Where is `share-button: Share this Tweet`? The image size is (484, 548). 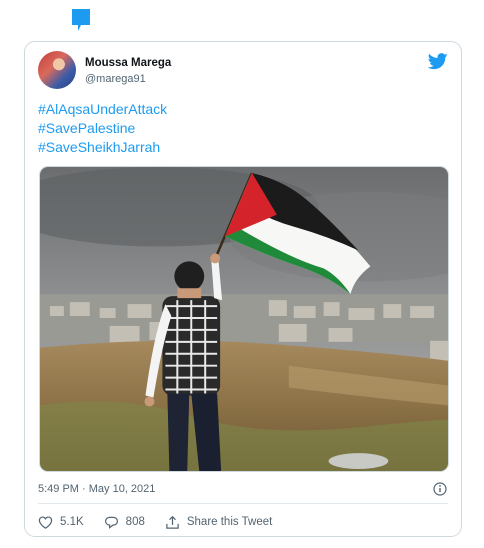 share-button: Share this Tweet is located at coordinates (218, 522).